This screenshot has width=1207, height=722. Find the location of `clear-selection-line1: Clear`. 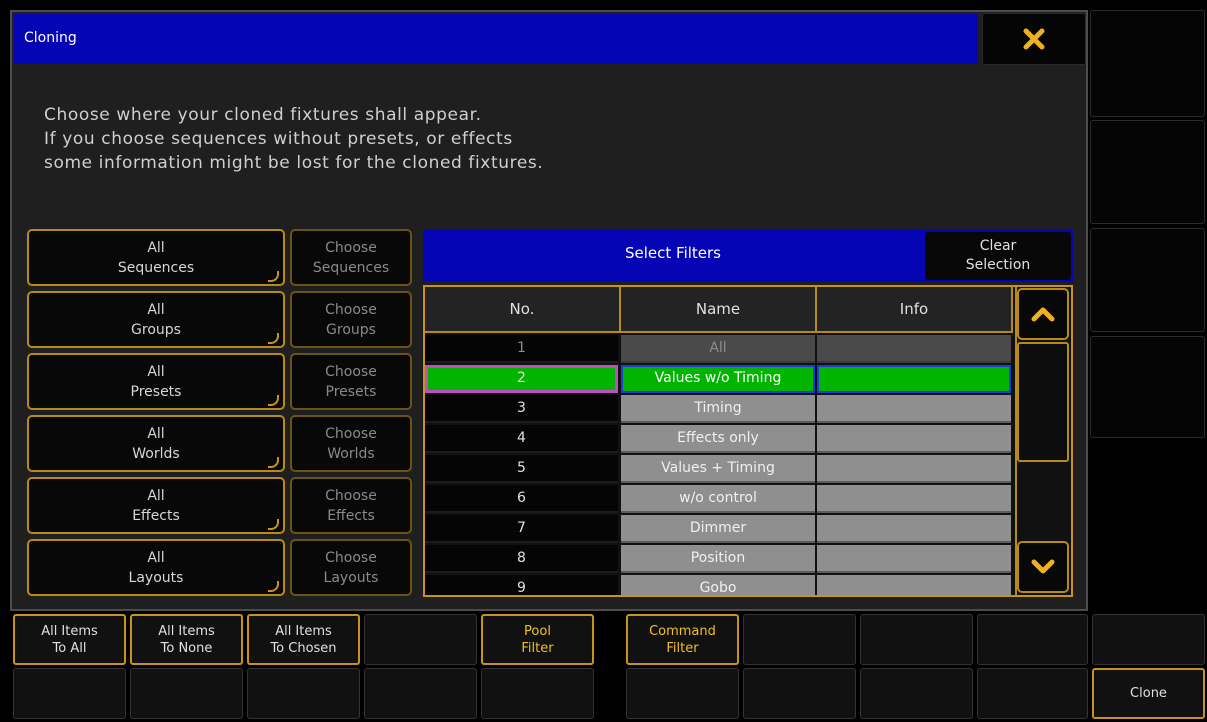

clear-selection-line1: Clear is located at coordinates (998, 246).